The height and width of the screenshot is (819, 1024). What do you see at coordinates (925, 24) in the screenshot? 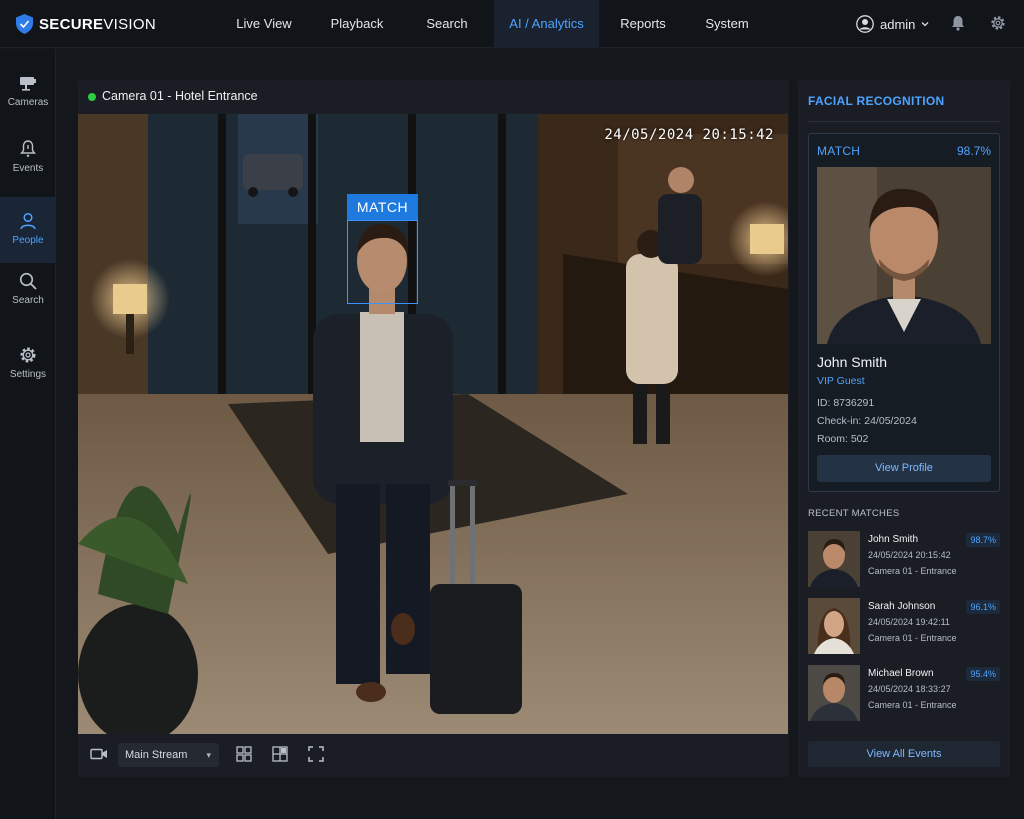
I see `chevron-down-icon` at bounding box center [925, 24].